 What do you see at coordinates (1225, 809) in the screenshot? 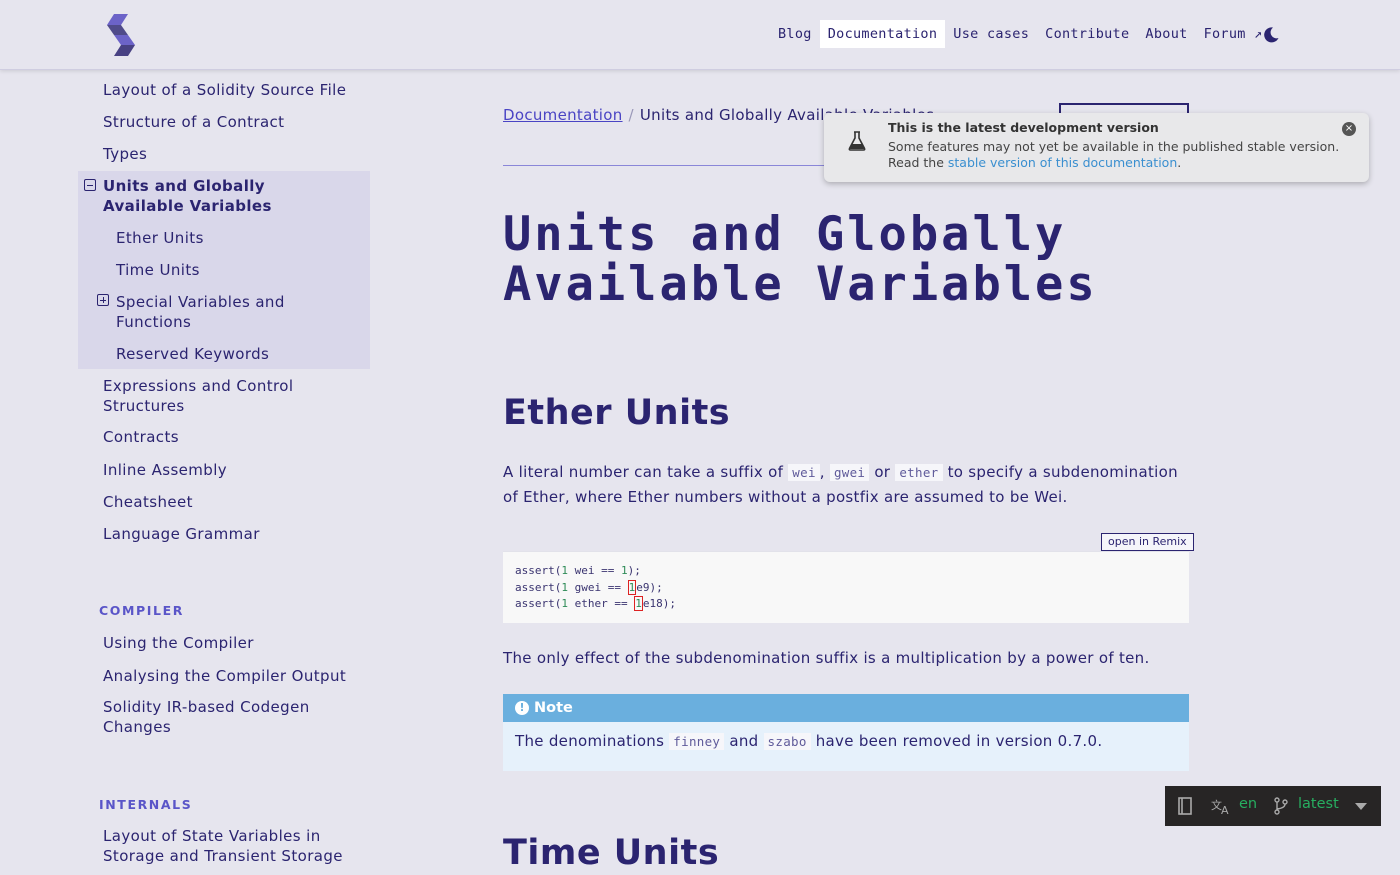
I see `svg-text: A` at bounding box center [1225, 809].